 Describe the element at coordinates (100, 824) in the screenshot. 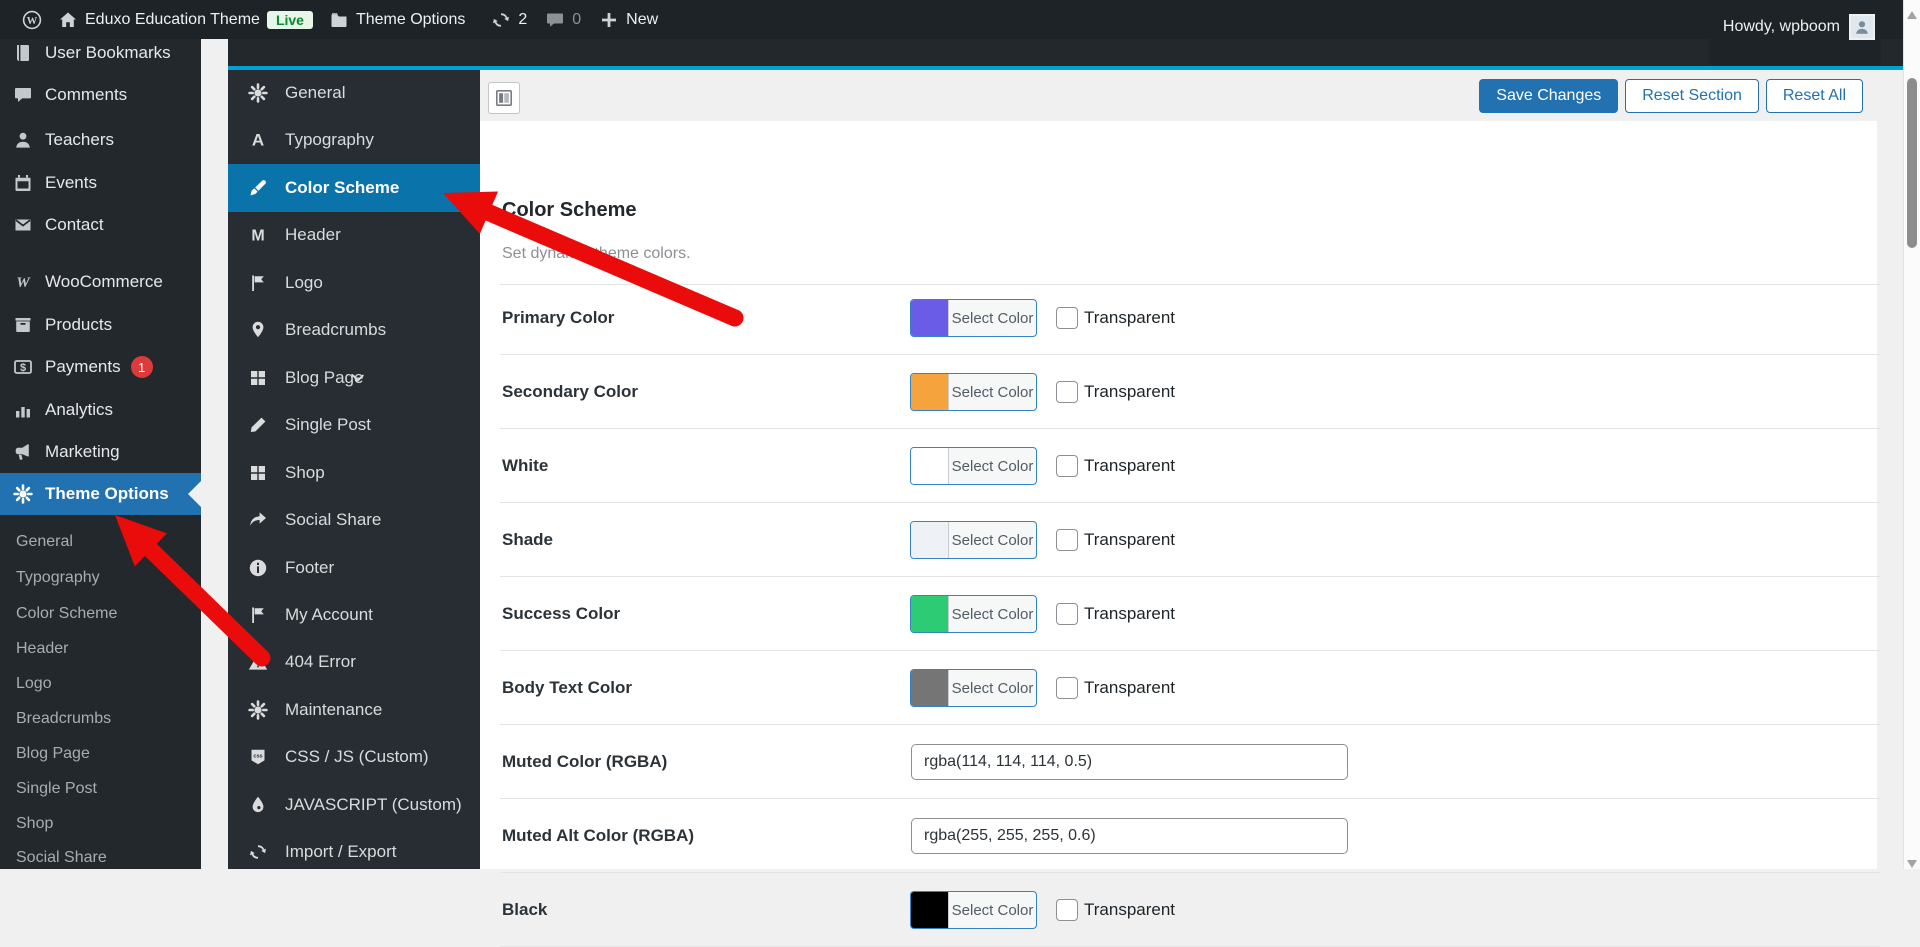

I see `sidebar-subitem-shop: Shop` at that location.